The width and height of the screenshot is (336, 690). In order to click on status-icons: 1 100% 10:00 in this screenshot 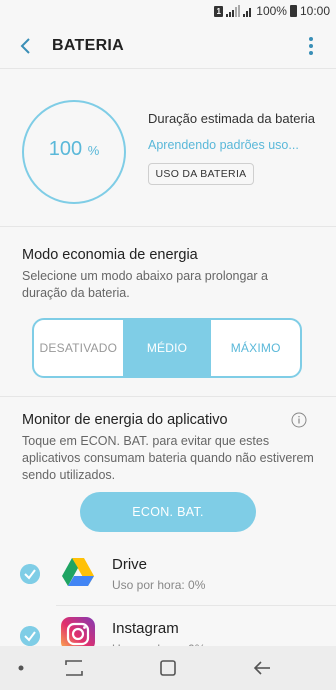, I will do `click(272, 11)`.